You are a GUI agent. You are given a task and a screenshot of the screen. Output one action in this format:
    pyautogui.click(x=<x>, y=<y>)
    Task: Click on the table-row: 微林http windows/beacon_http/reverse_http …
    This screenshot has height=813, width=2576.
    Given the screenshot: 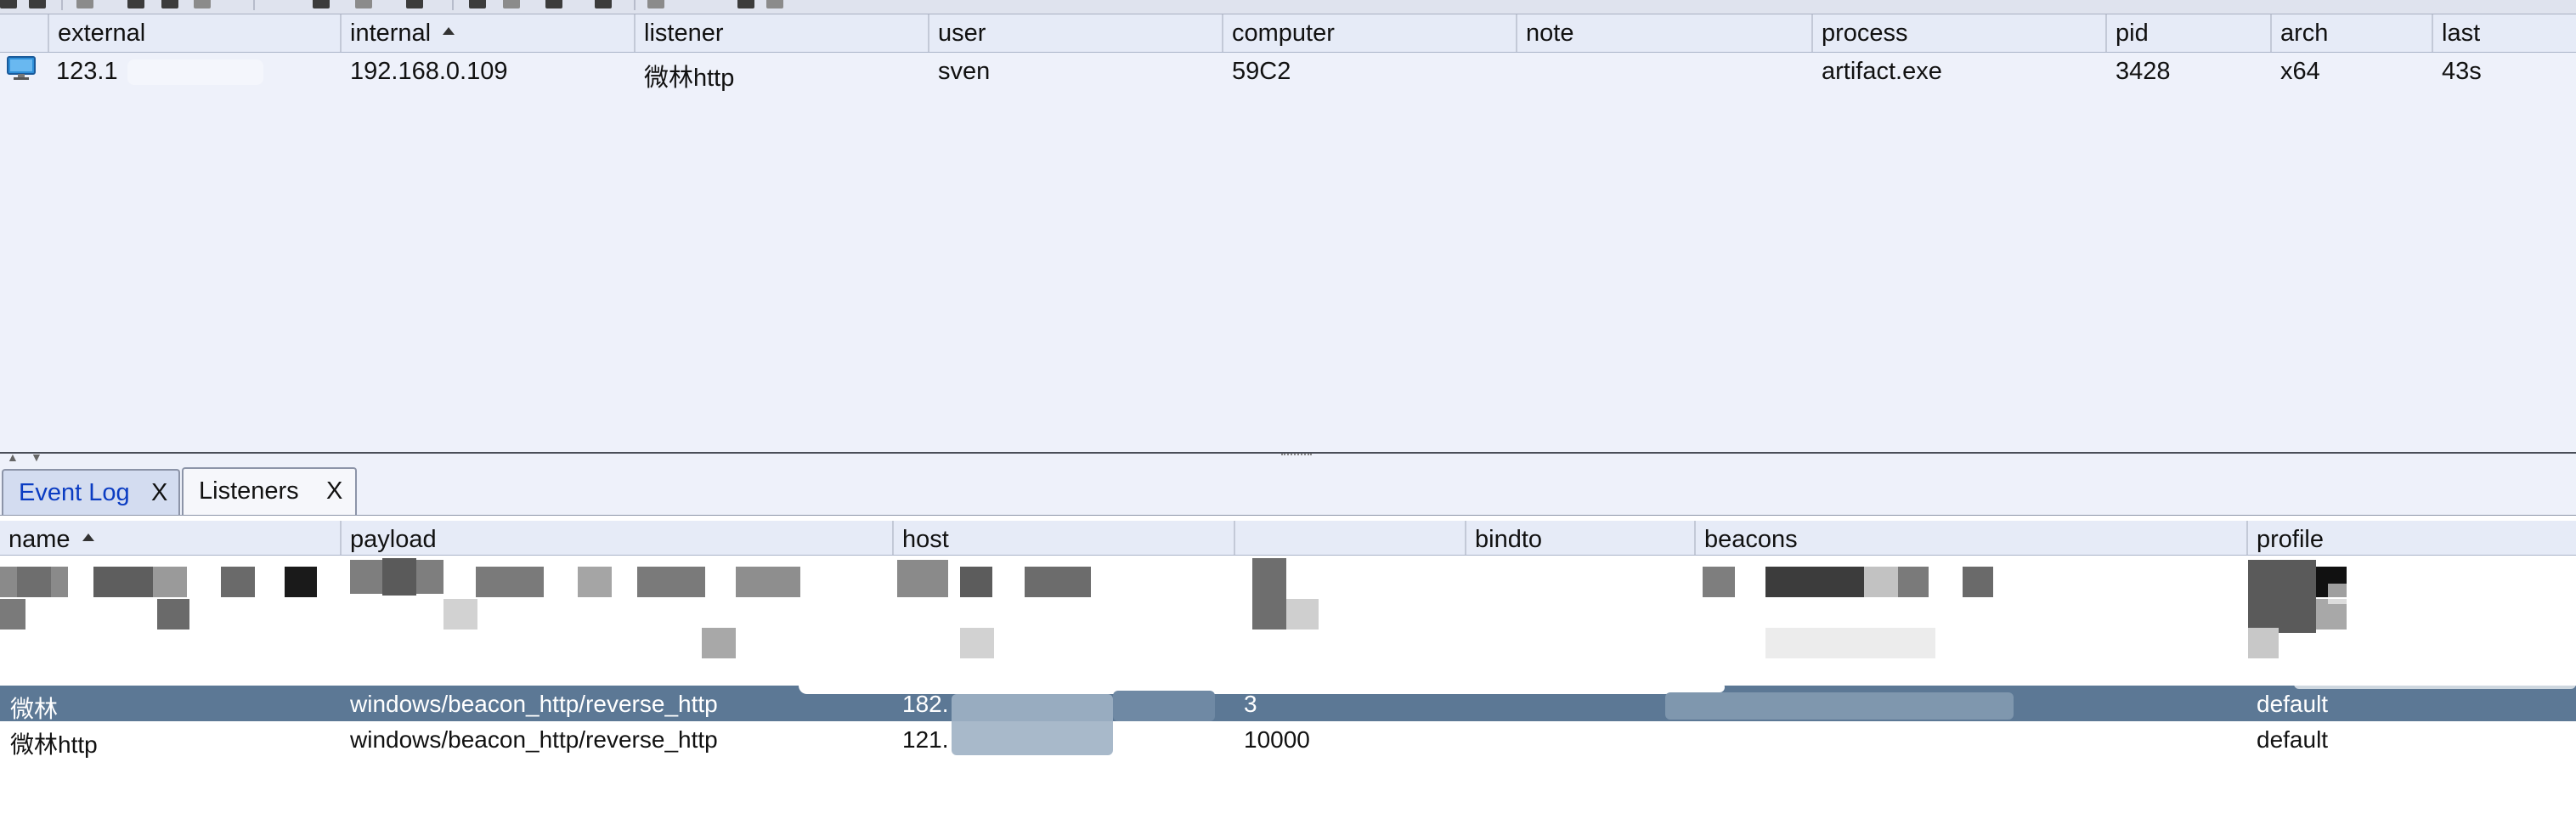 What is the action you would take?
    pyautogui.click(x=1288, y=739)
    